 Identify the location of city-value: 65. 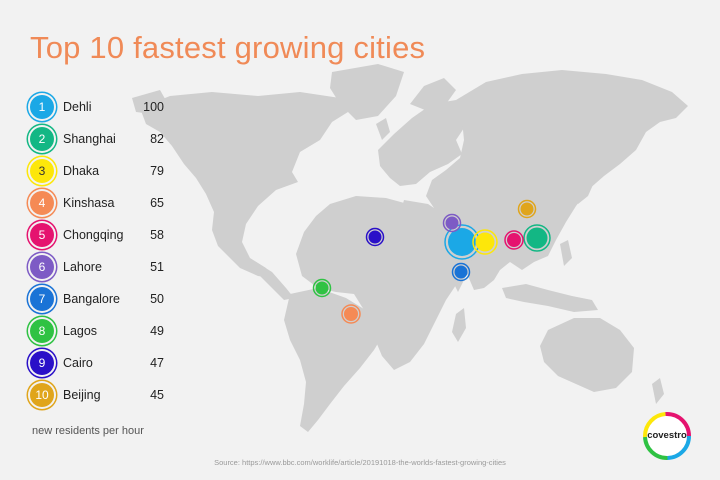
(157, 203).